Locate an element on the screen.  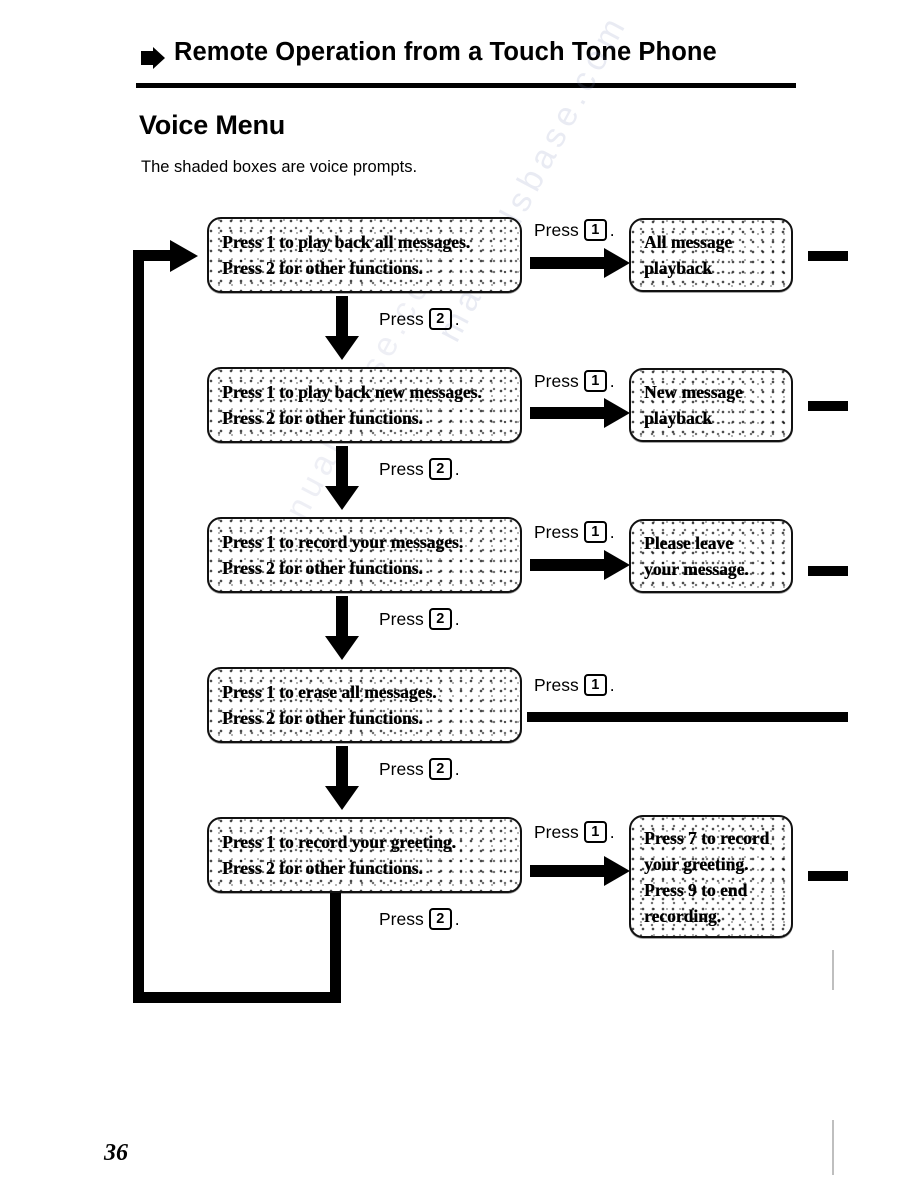
press-label-step4-branch: Press 1 . is located at coordinates (574, 685).